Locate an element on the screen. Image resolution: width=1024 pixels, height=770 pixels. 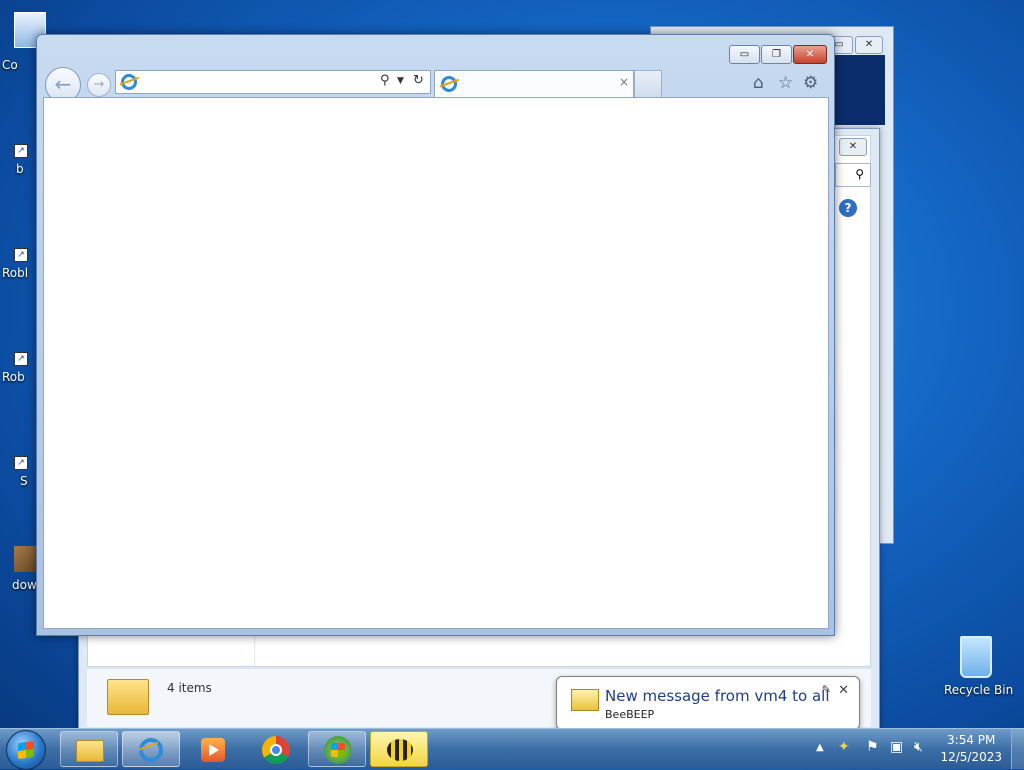
taskbar-beebeep is located at coordinates (399, 749).